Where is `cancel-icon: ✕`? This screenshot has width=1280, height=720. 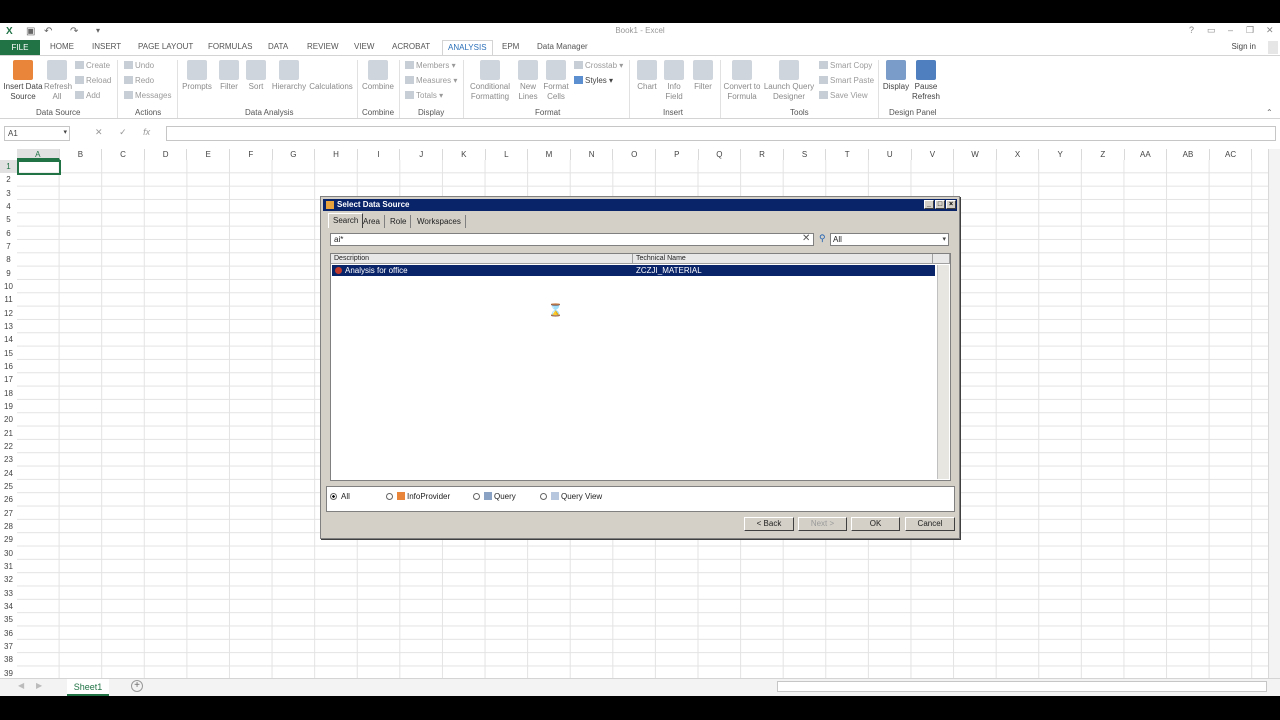
cancel-icon: ✕ is located at coordinates (99, 132).